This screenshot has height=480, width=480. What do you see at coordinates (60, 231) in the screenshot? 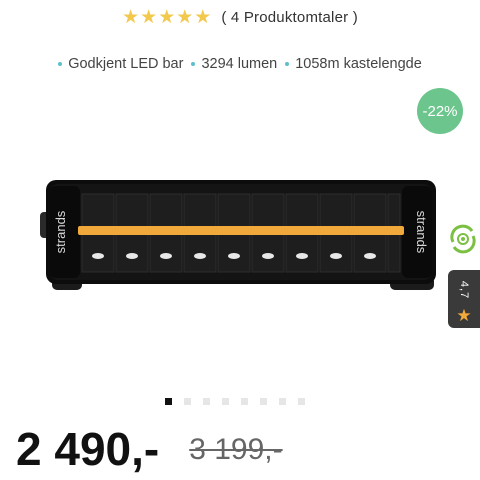
I see `brand-text-left: strands` at bounding box center [60, 231].